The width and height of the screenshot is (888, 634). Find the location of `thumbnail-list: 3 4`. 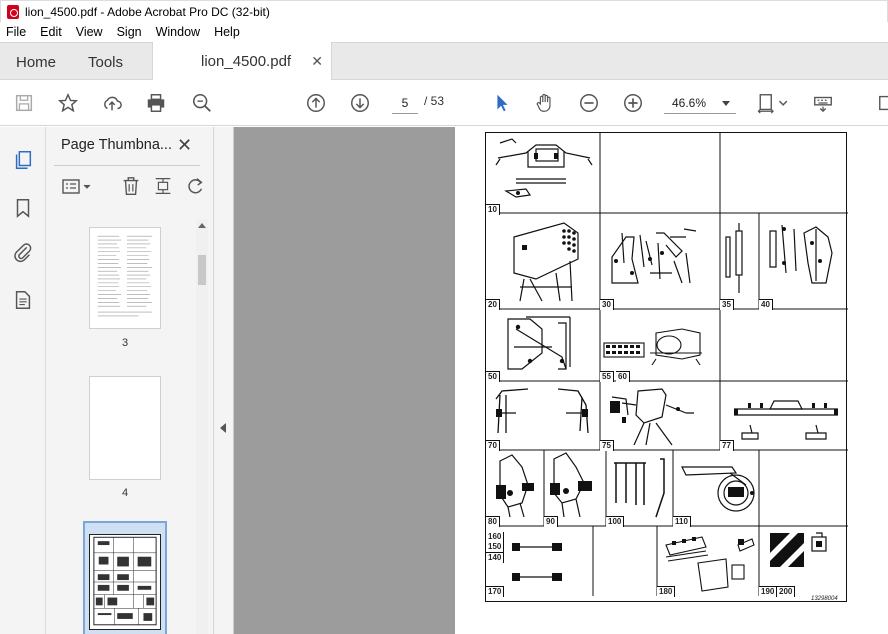

thumbnail-list: 3 4 is located at coordinates (122, 426).